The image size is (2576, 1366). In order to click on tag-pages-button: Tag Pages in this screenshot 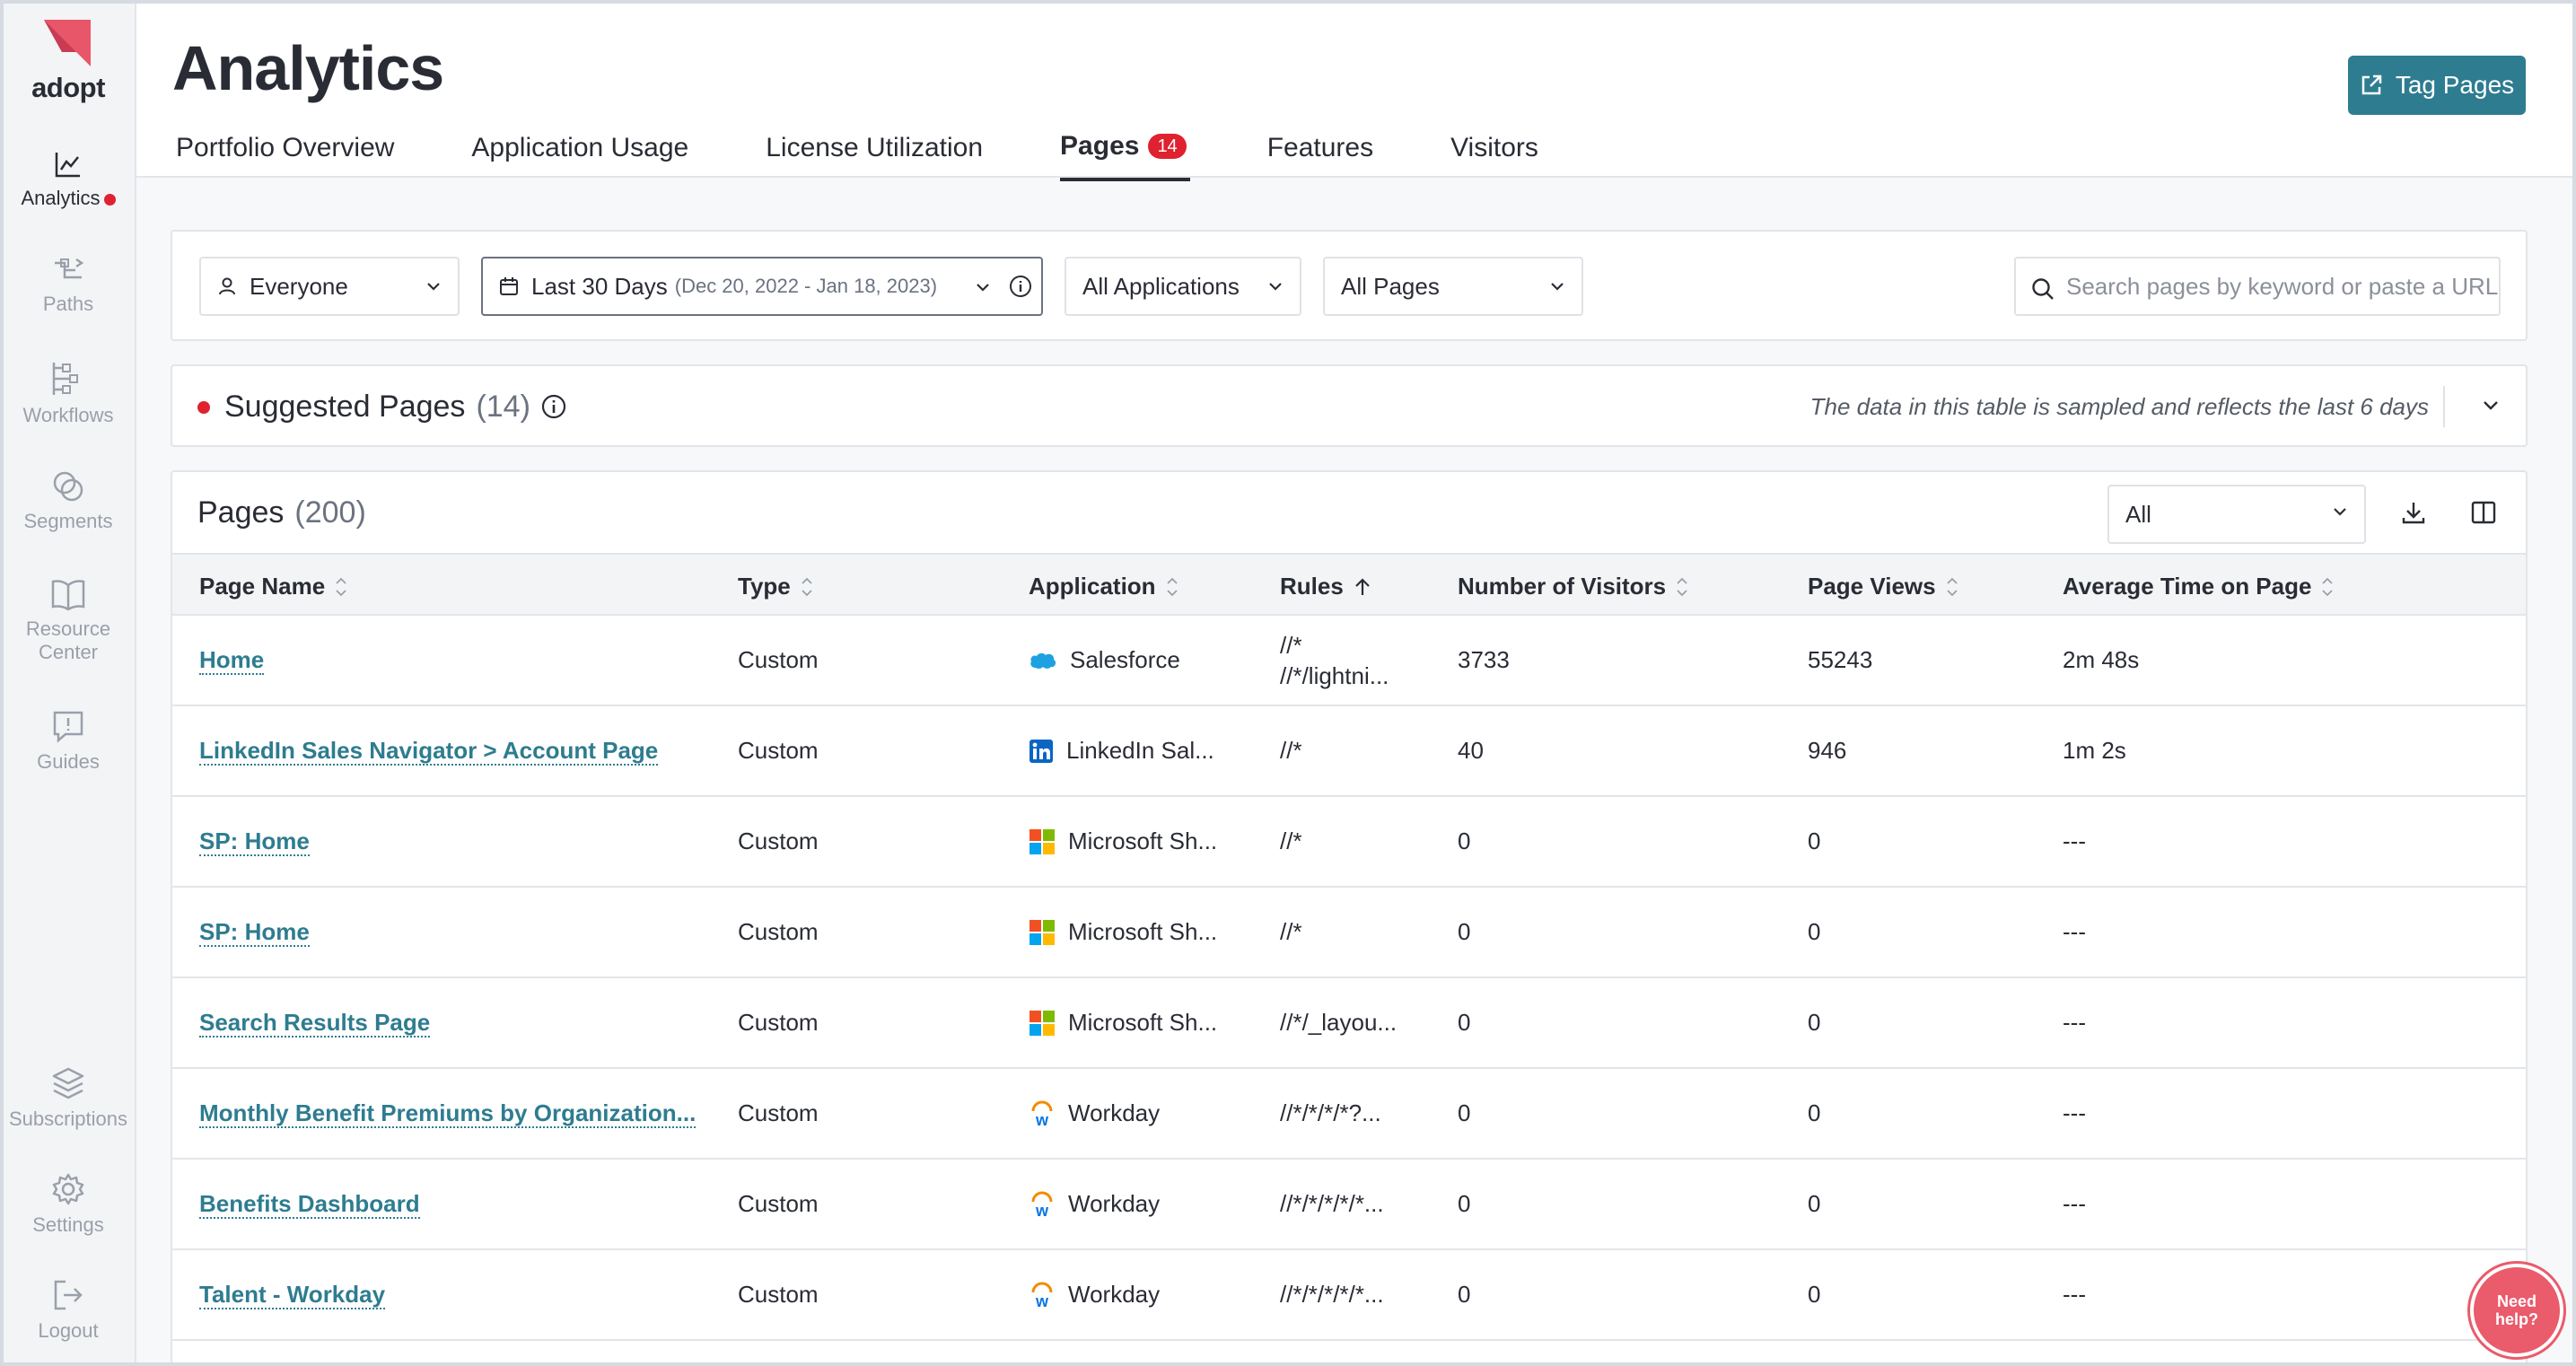, I will do `click(2437, 85)`.